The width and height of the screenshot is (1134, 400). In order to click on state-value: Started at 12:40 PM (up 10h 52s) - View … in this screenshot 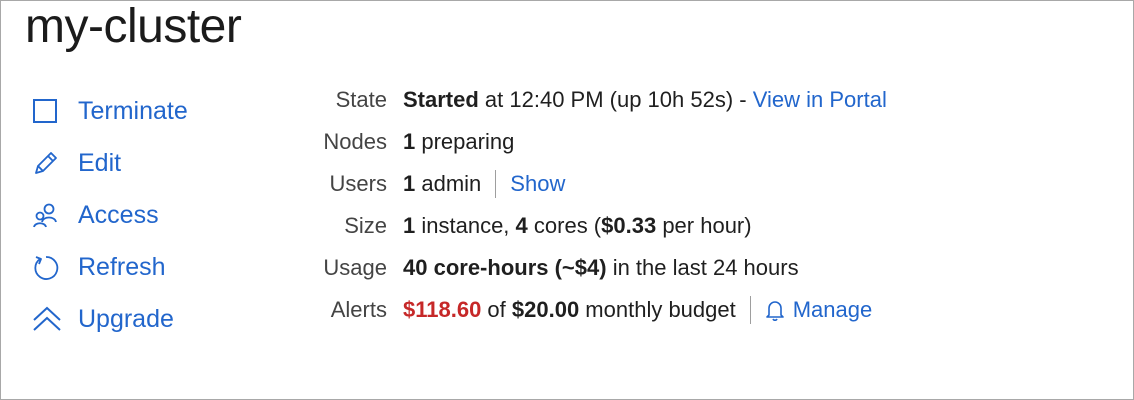, I will do `click(645, 100)`.